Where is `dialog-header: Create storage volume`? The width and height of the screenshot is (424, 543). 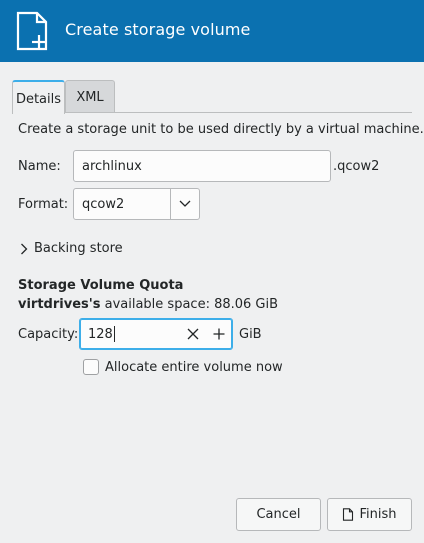 dialog-header: Create storage volume is located at coordinates (212, 31).